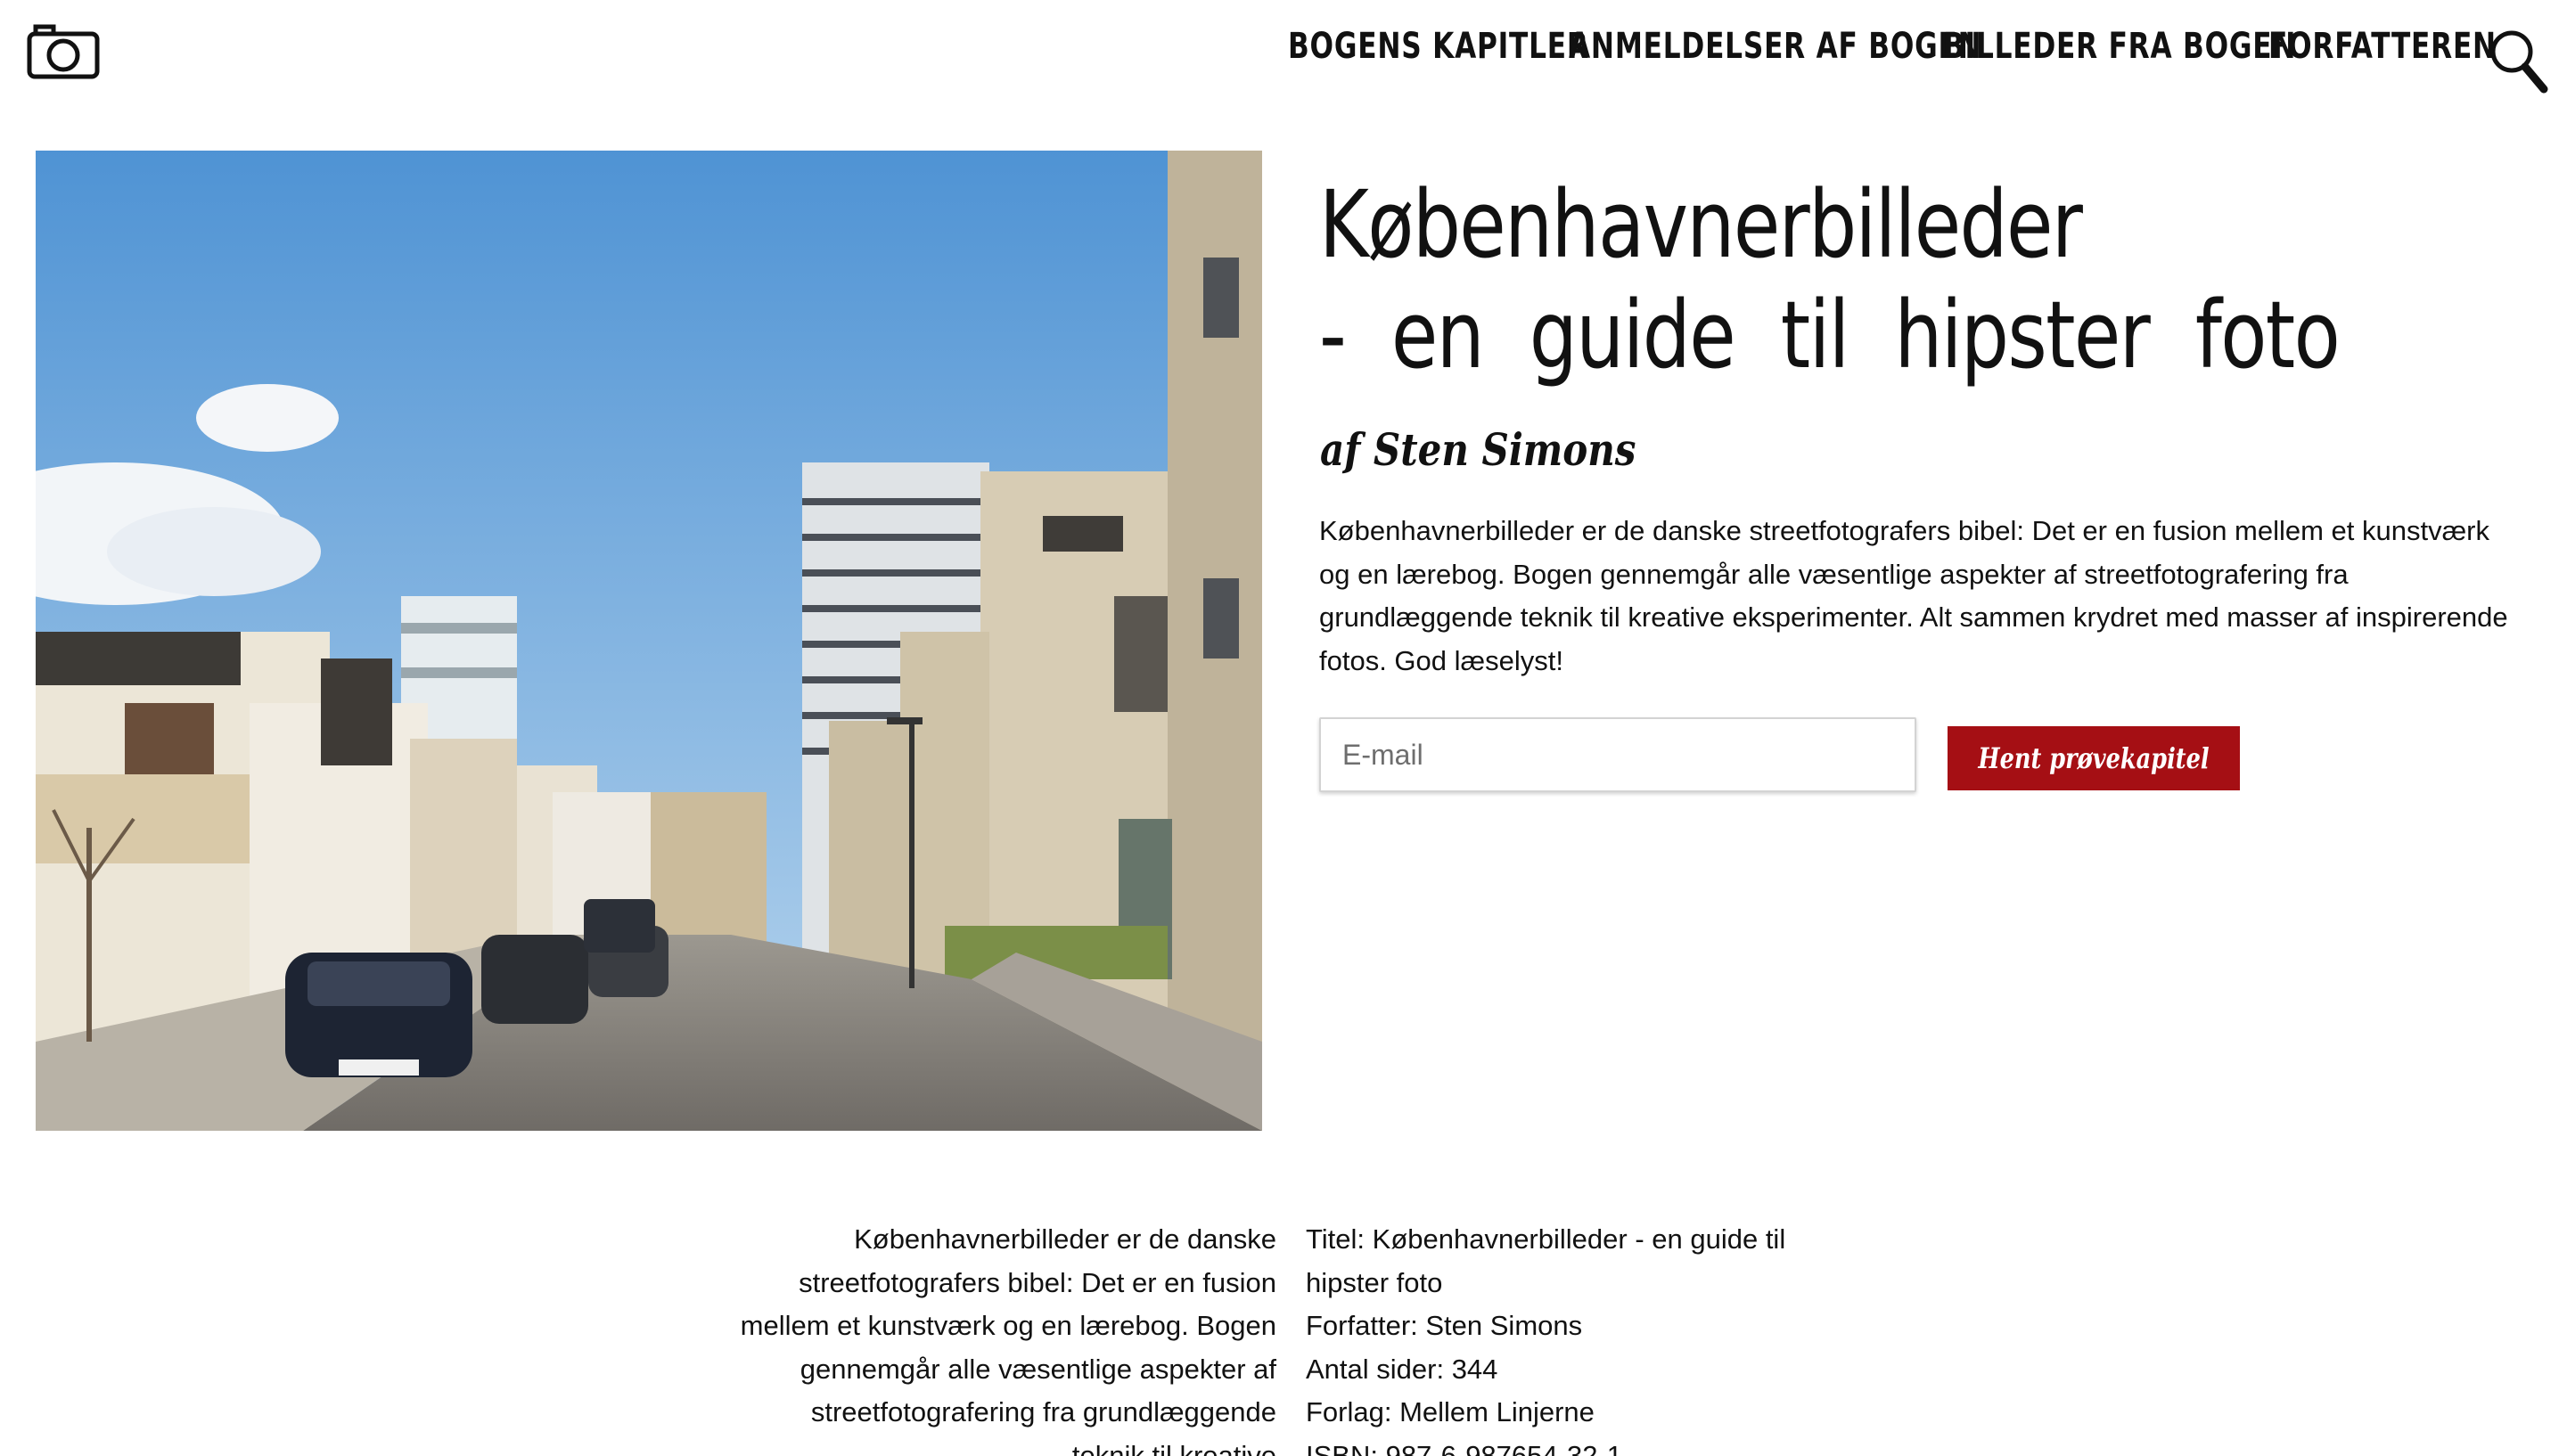 Image resolution: width=2567 pixels, height=1456 pixels. What do you see at coordinates (2382, 46) in the screenshot?
I see `nav-item-forfatteren: Forfatteren` at bounding box center [2382, 46].